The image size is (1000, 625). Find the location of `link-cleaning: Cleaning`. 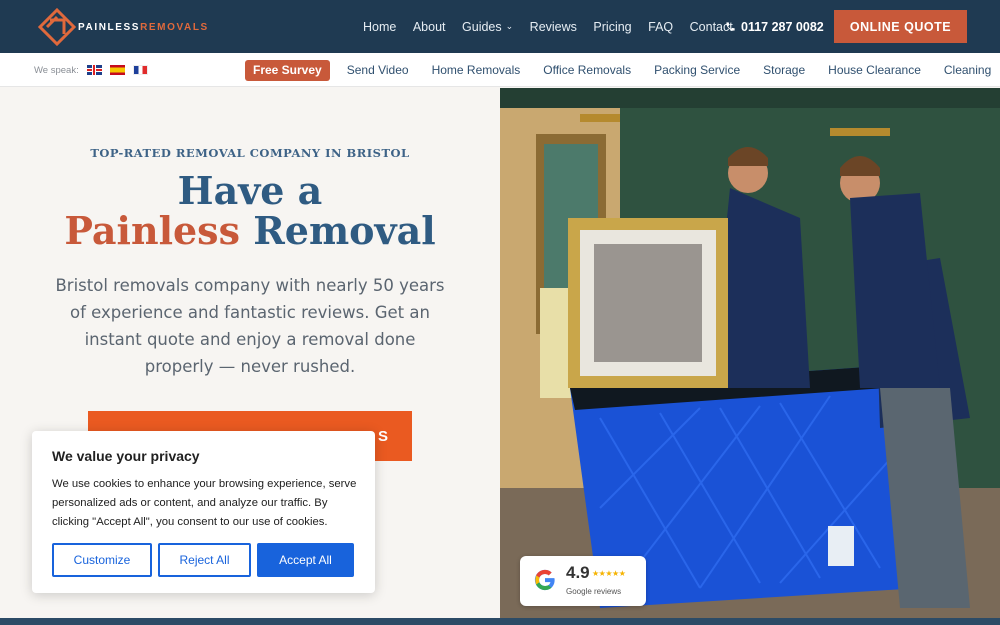

link-cleaning: Cleaning is located at coordinates (967, 70).